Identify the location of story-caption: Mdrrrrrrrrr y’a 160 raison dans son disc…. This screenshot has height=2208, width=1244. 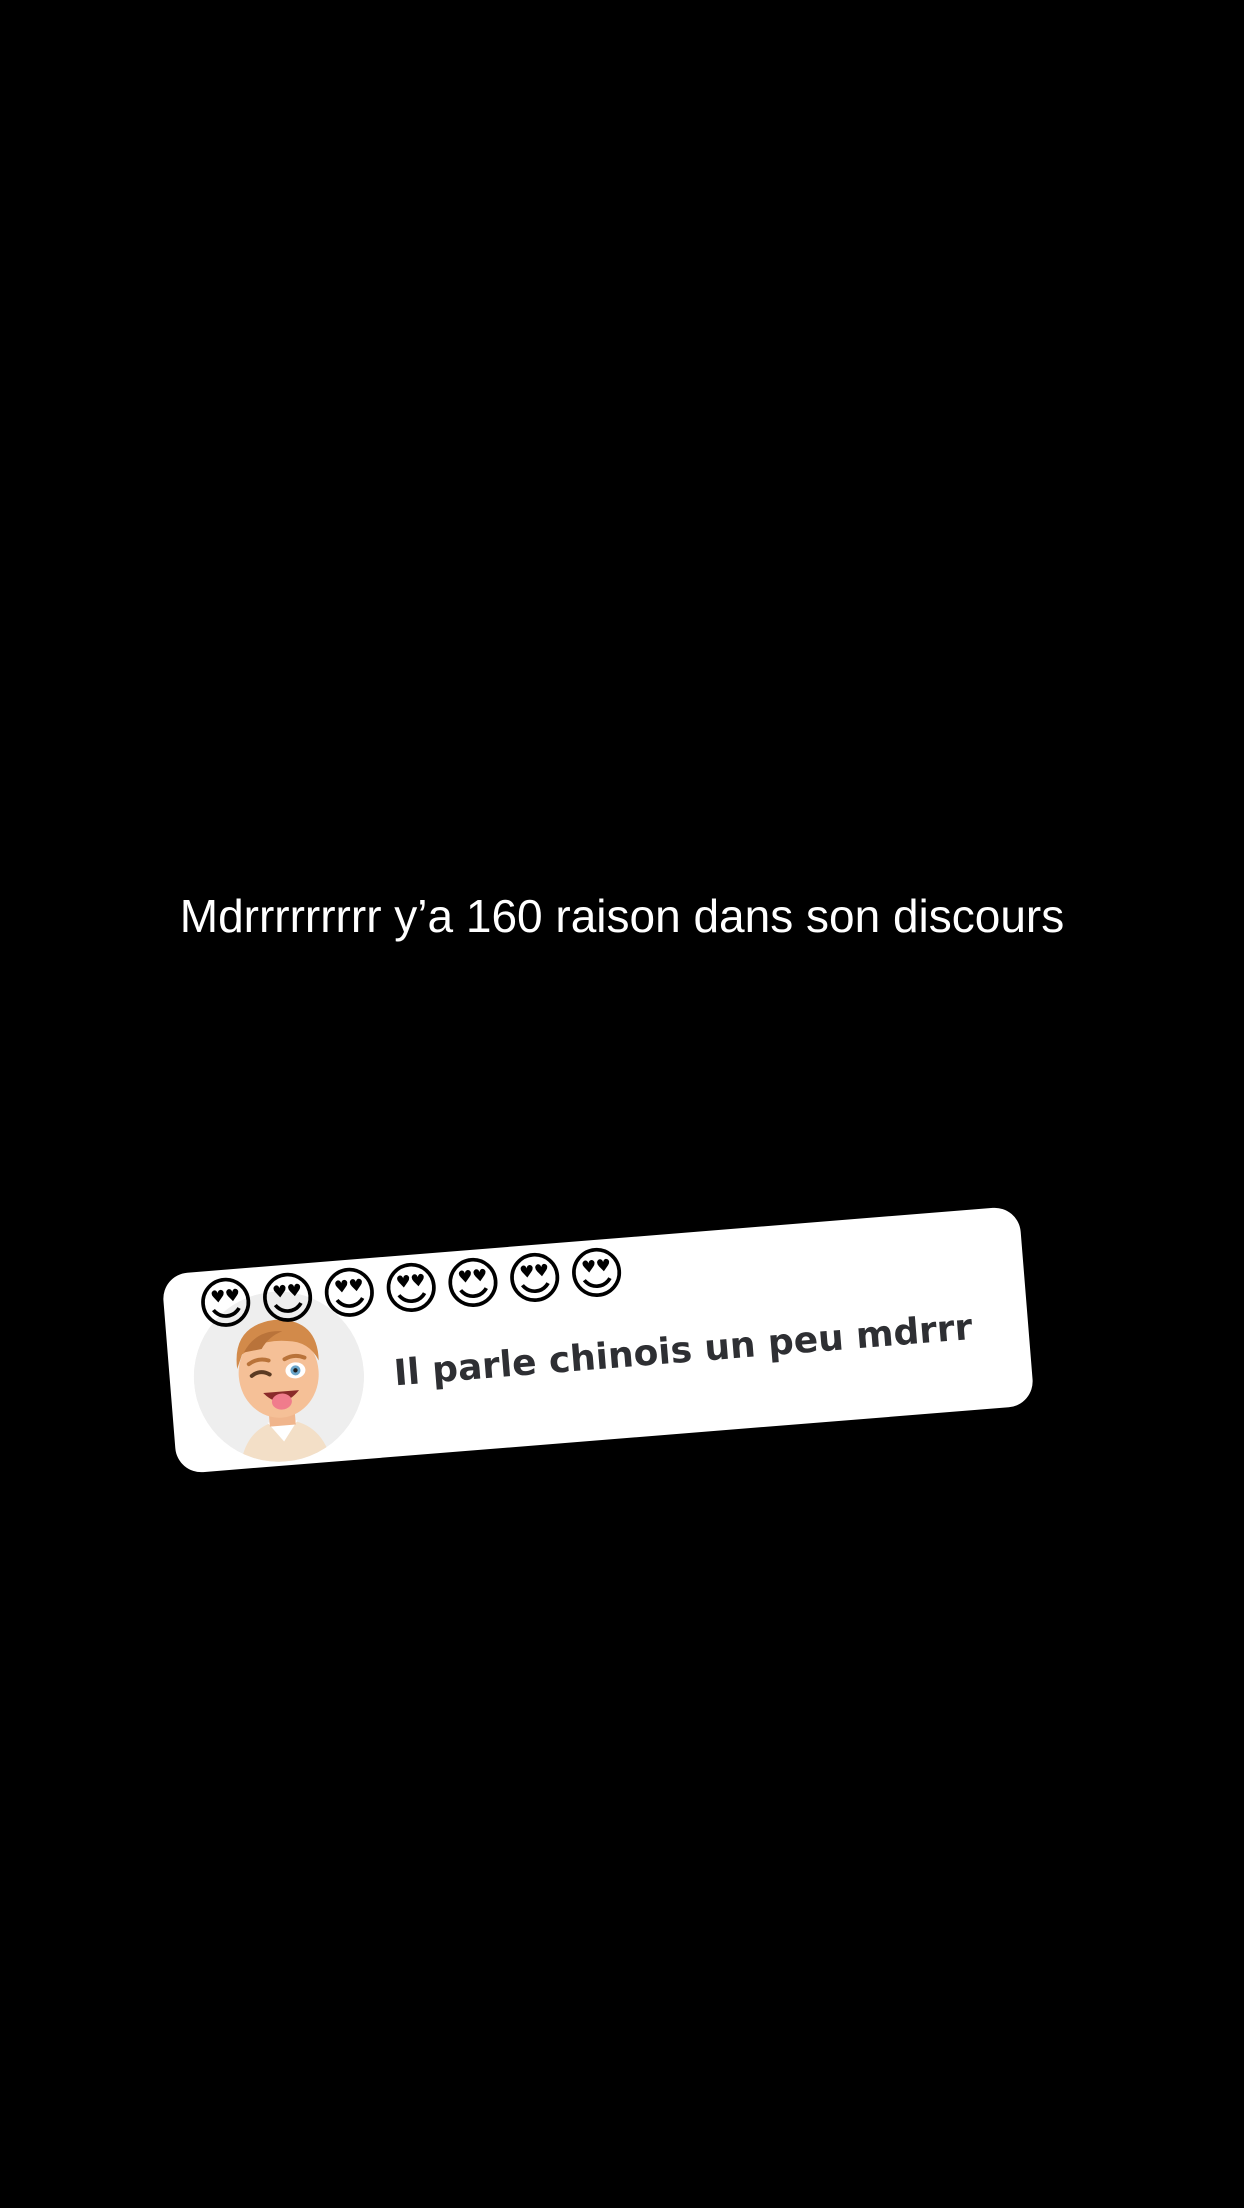
(622, 916).